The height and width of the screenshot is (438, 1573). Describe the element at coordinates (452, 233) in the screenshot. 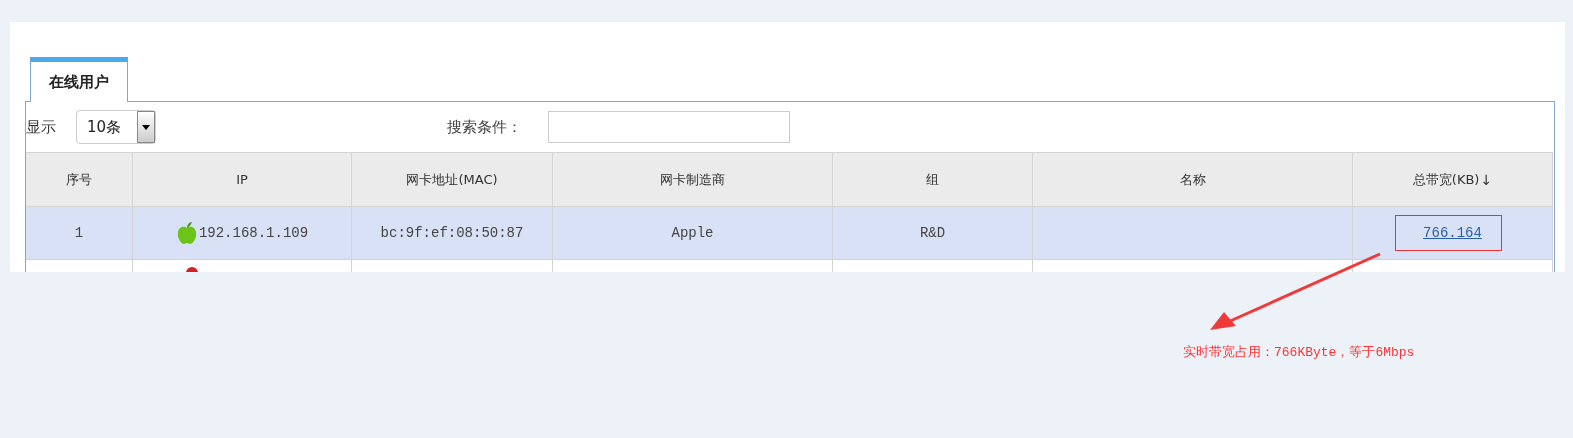

I see `table-cell: bc:9f:ef:08:50:87` at that location.